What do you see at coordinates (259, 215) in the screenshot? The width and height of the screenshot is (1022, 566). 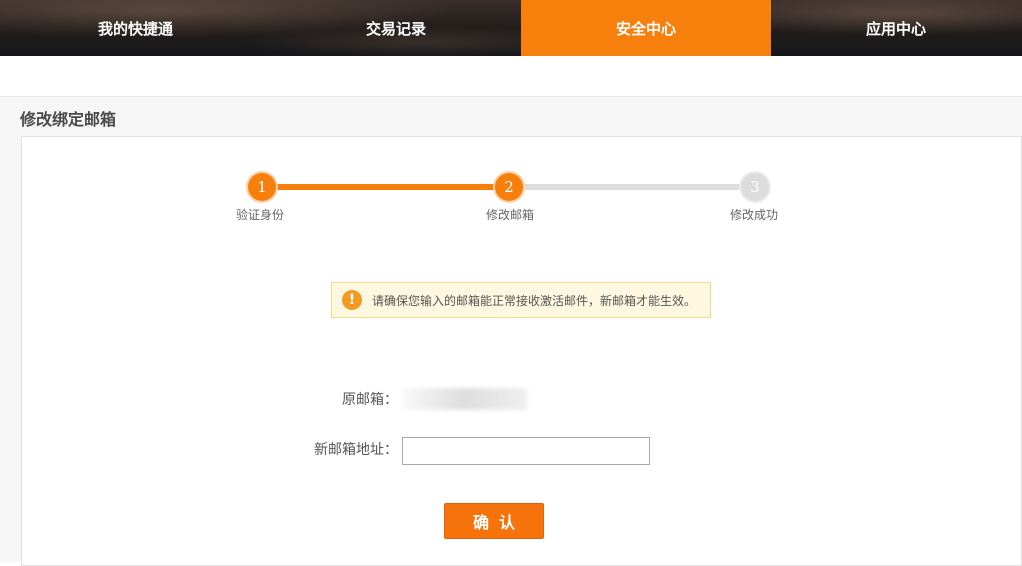 I see `step-1-label: 验证身份` at bounding box center [259, 215].